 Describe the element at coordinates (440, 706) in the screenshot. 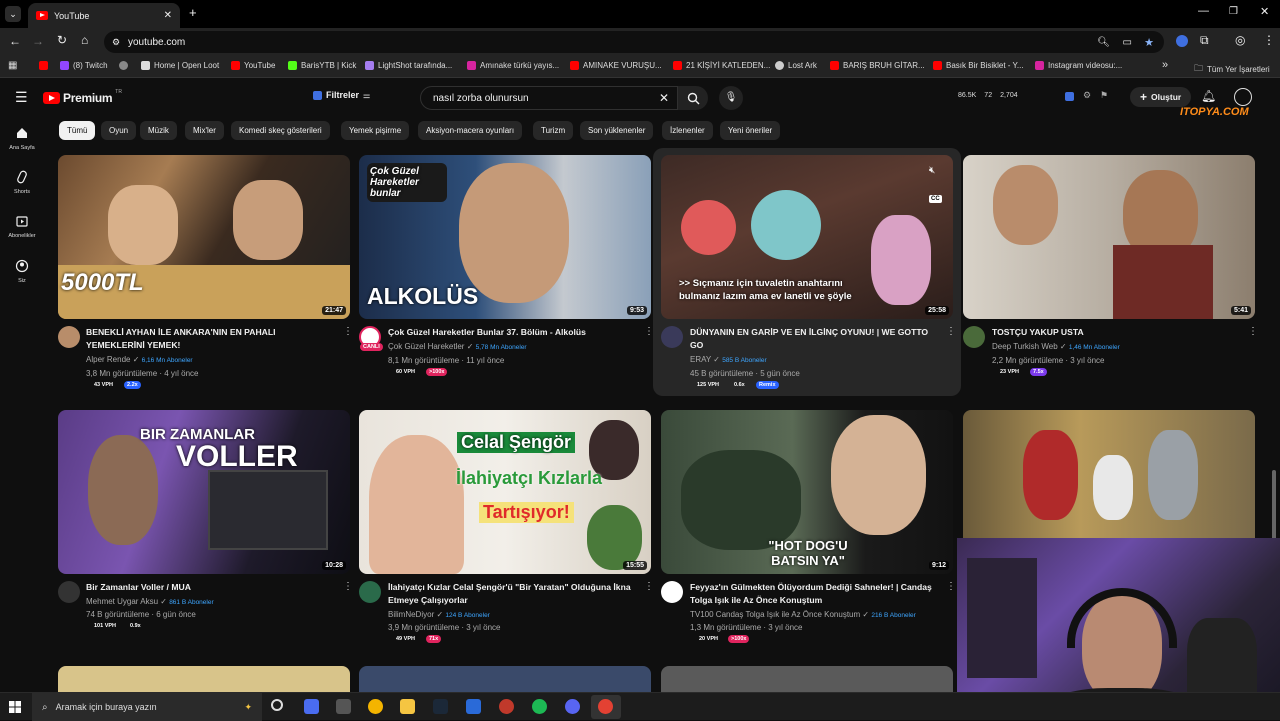

I see `steam-icon` at that location.